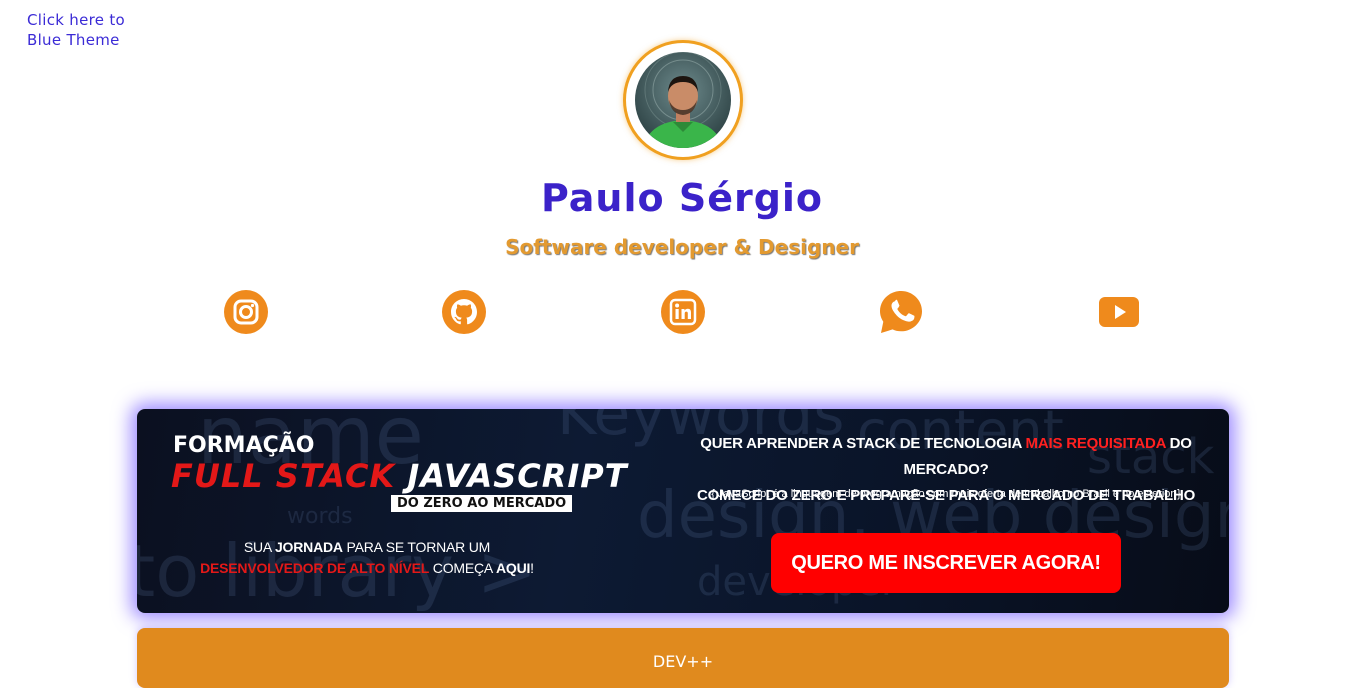 The image size is (1348, 688). Describe the element at coordinates (416, 547) in the screenshot. I see `jornada-p3: PARA SE TORNAR UM` at that location.